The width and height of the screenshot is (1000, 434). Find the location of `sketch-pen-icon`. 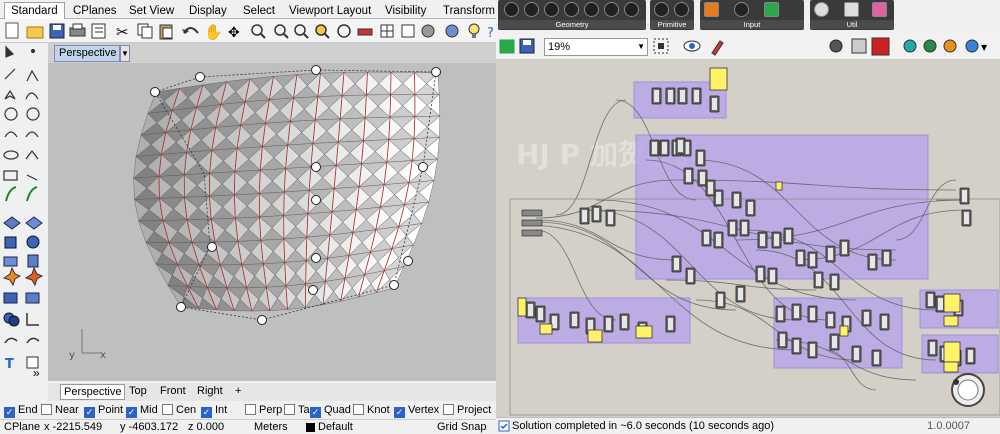

sketch-pen-icon is located at coordinates (717, 48).